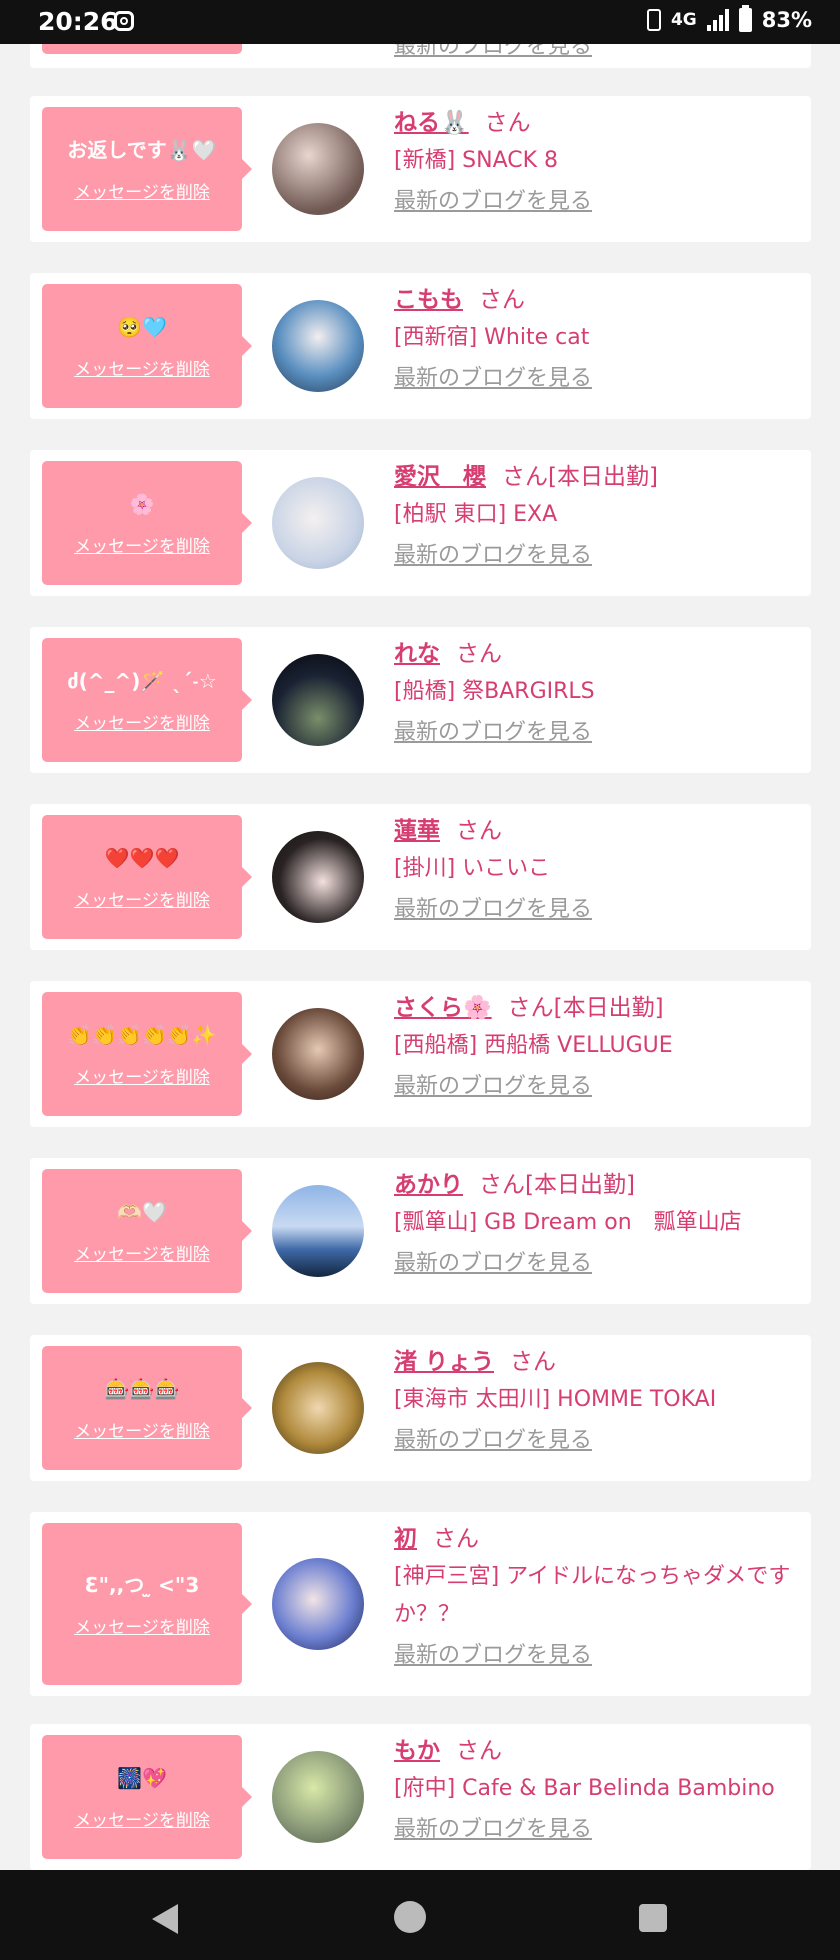  Describe the element at coordinates (142, 680) in the screenshot. I see `message-text: ძ(^_^)🪄 ˎˊ˗☆` at that location.